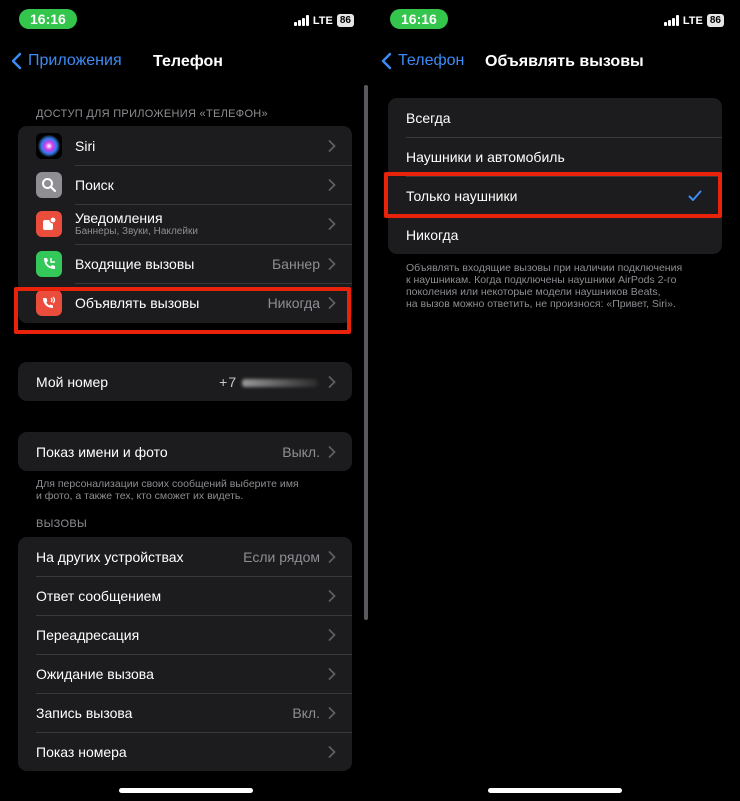 The height and width of the screenshot is (801, 740). Describe the element at coordinates (75, 60) in the screenshot. I see `back-label: Приложения` at that location.